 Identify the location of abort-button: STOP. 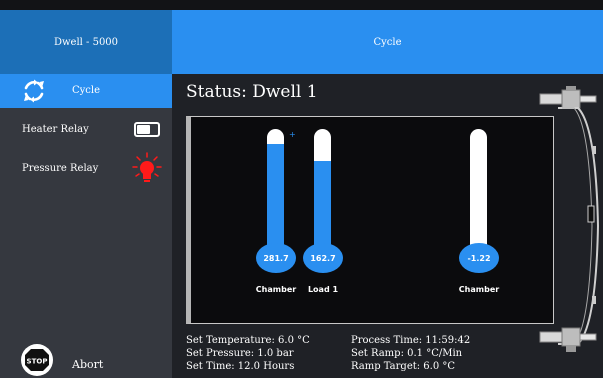
(37, 360).